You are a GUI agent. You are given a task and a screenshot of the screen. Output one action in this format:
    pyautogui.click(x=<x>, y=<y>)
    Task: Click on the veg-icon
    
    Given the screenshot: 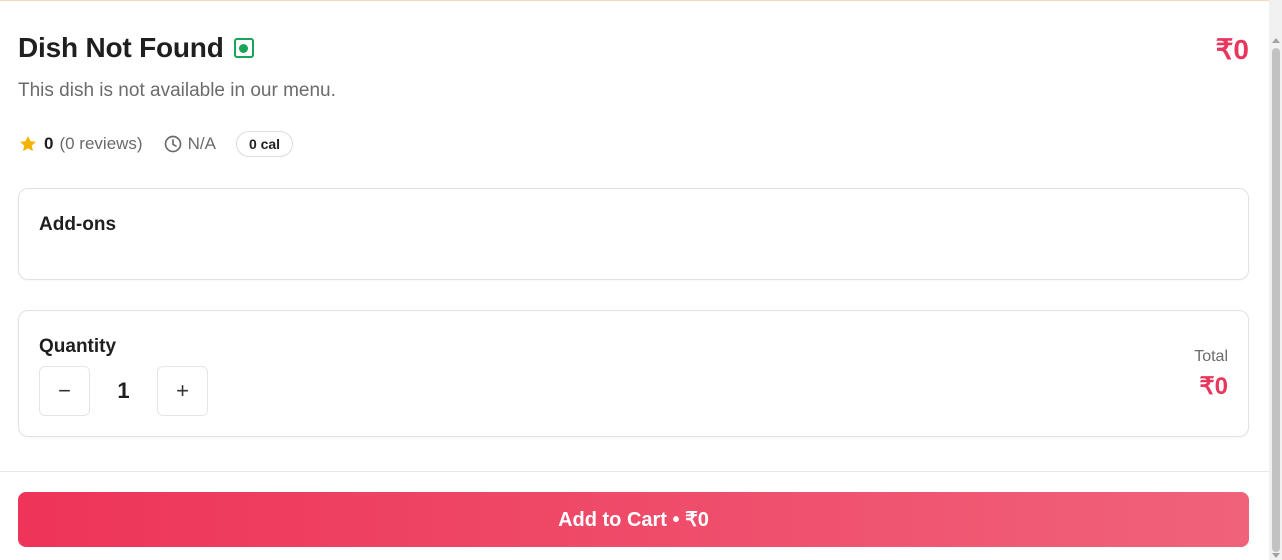 What is the action you would take?
    pyautogui.click(x=243, y=48)
    